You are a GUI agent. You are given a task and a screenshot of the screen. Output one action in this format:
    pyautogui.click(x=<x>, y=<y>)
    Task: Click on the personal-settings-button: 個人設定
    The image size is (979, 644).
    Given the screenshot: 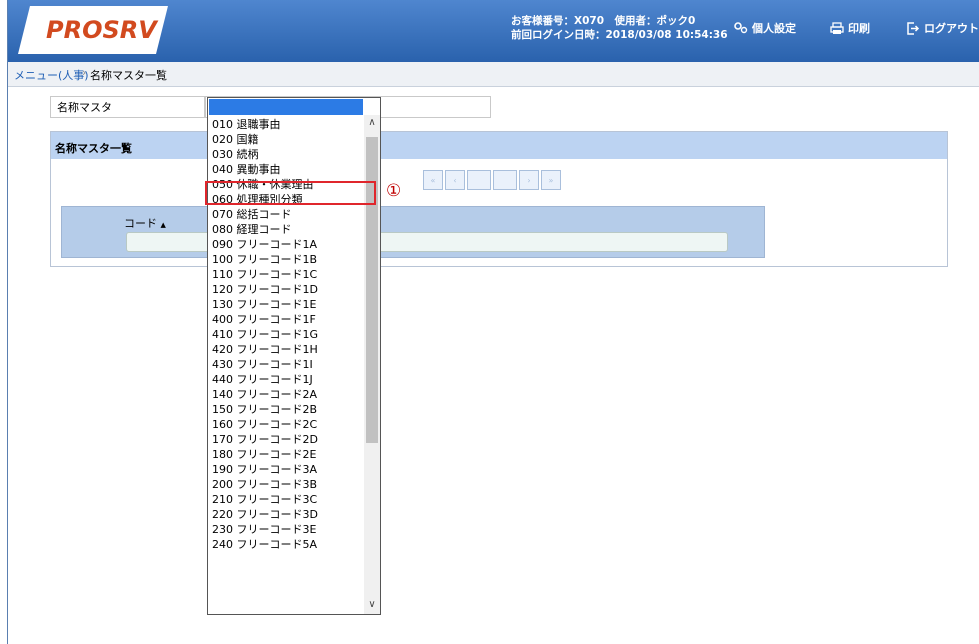 What is the action you would take?
    pyautogui.click(x=765, y=28)
    